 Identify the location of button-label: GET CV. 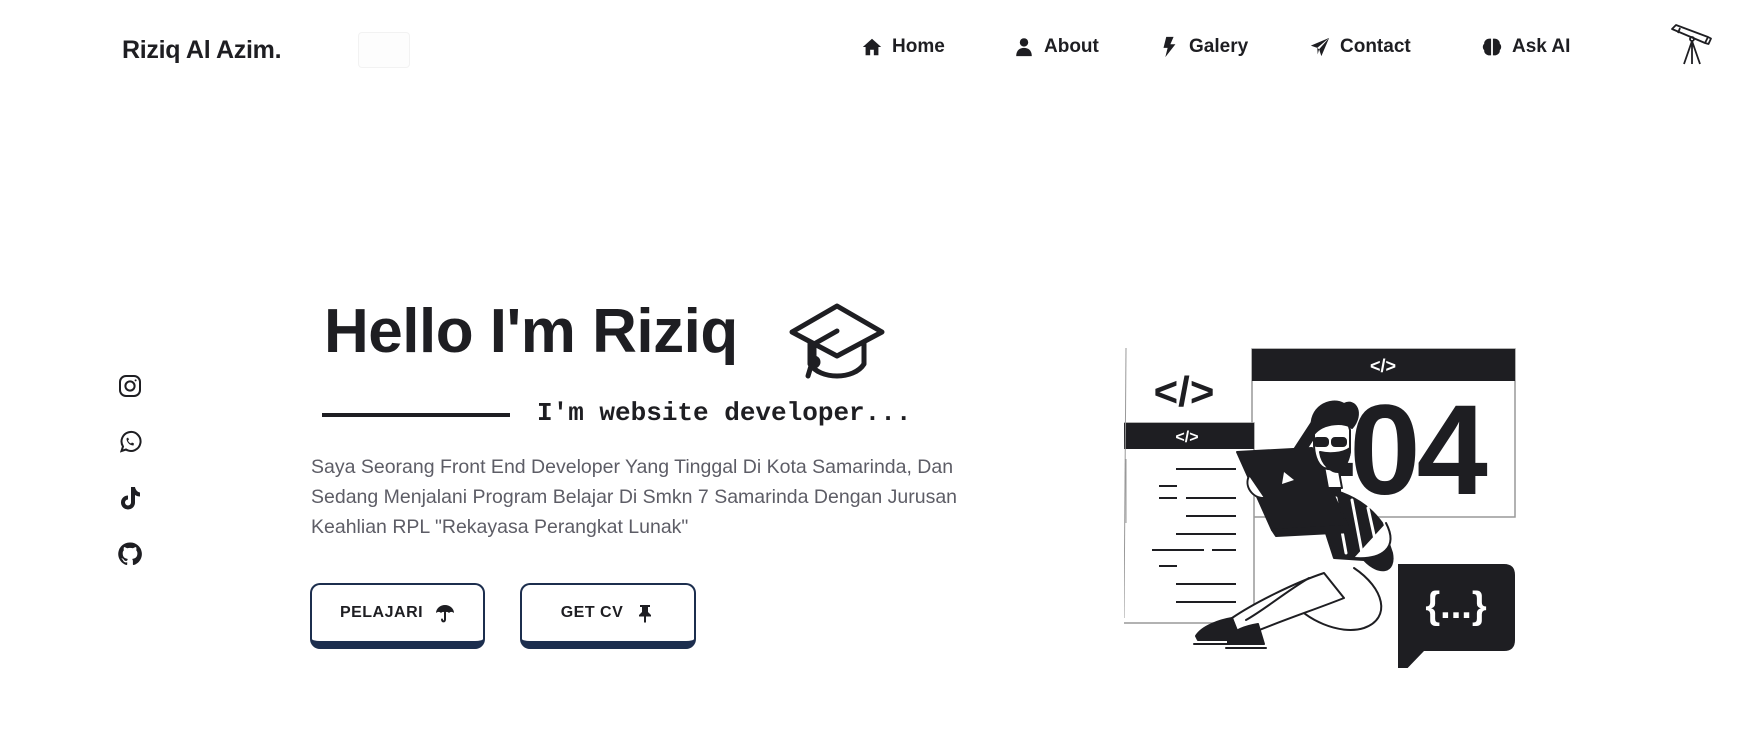
(592, 612).